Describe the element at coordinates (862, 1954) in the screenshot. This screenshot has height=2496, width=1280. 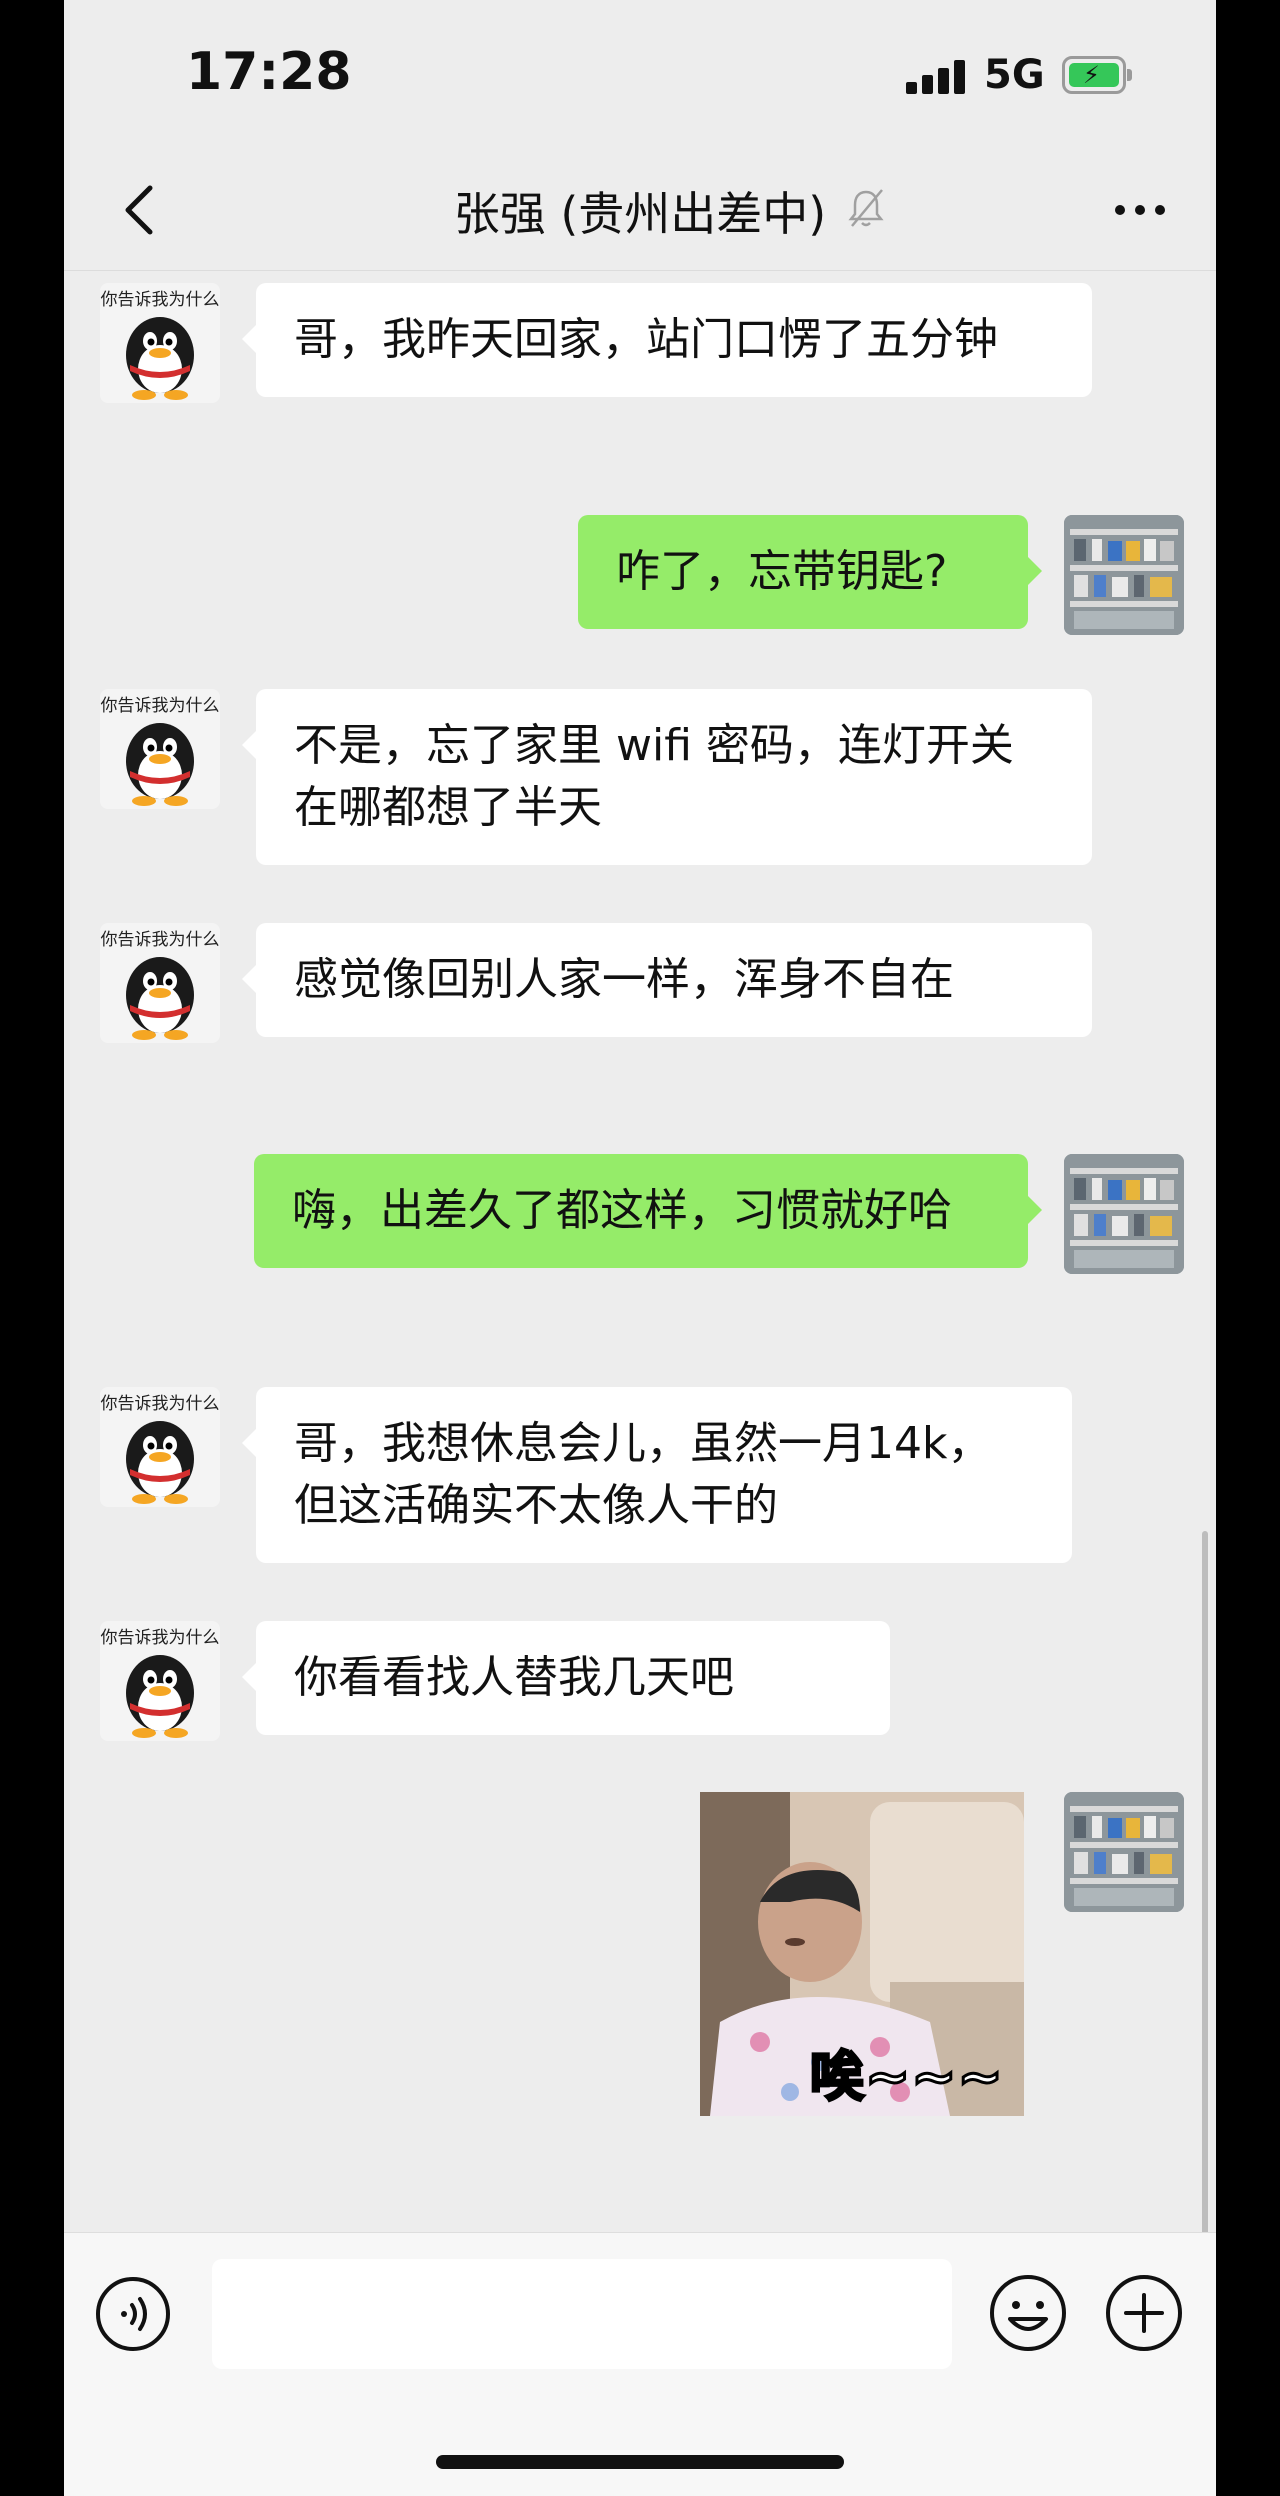
I see `sticker-image: 唉~~~` at that location.